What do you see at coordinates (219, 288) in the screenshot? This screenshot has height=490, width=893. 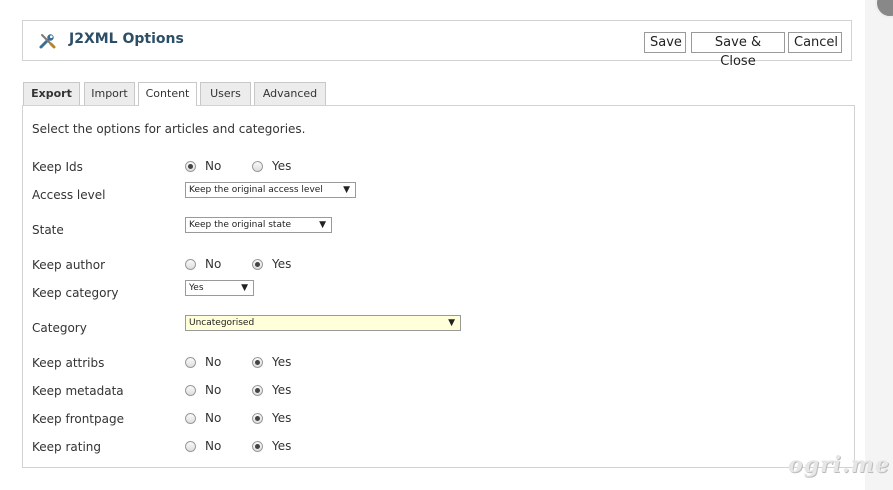 I see `keep-category-select: Yes ▼` at bounding box center [219, 288].